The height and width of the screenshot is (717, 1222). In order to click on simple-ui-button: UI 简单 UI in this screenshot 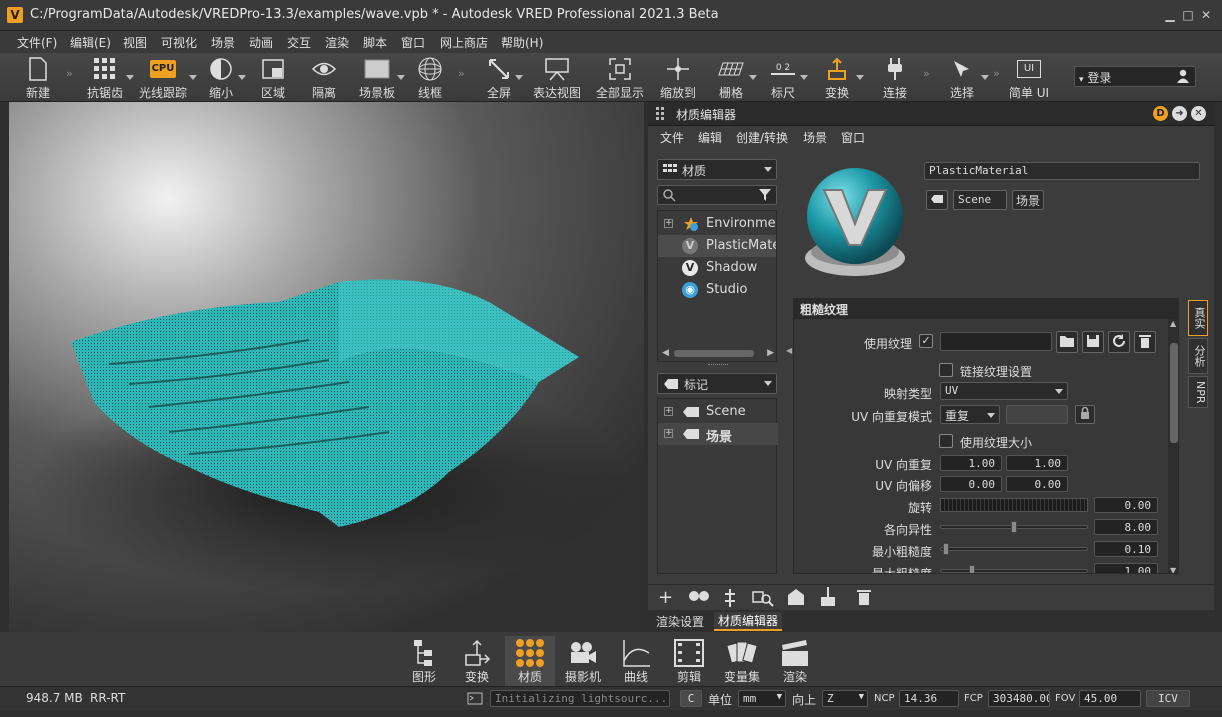, I will do `click(1029, 78)`.